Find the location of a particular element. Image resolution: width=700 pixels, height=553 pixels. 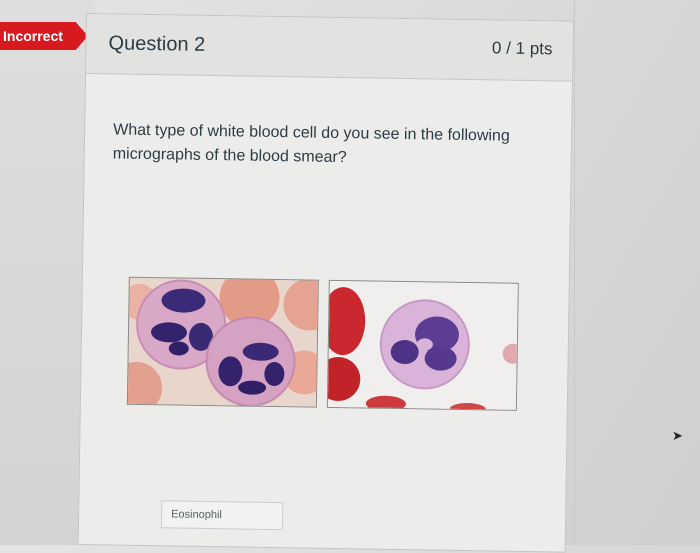

micrograph-right is located at coordinates (422, 345).